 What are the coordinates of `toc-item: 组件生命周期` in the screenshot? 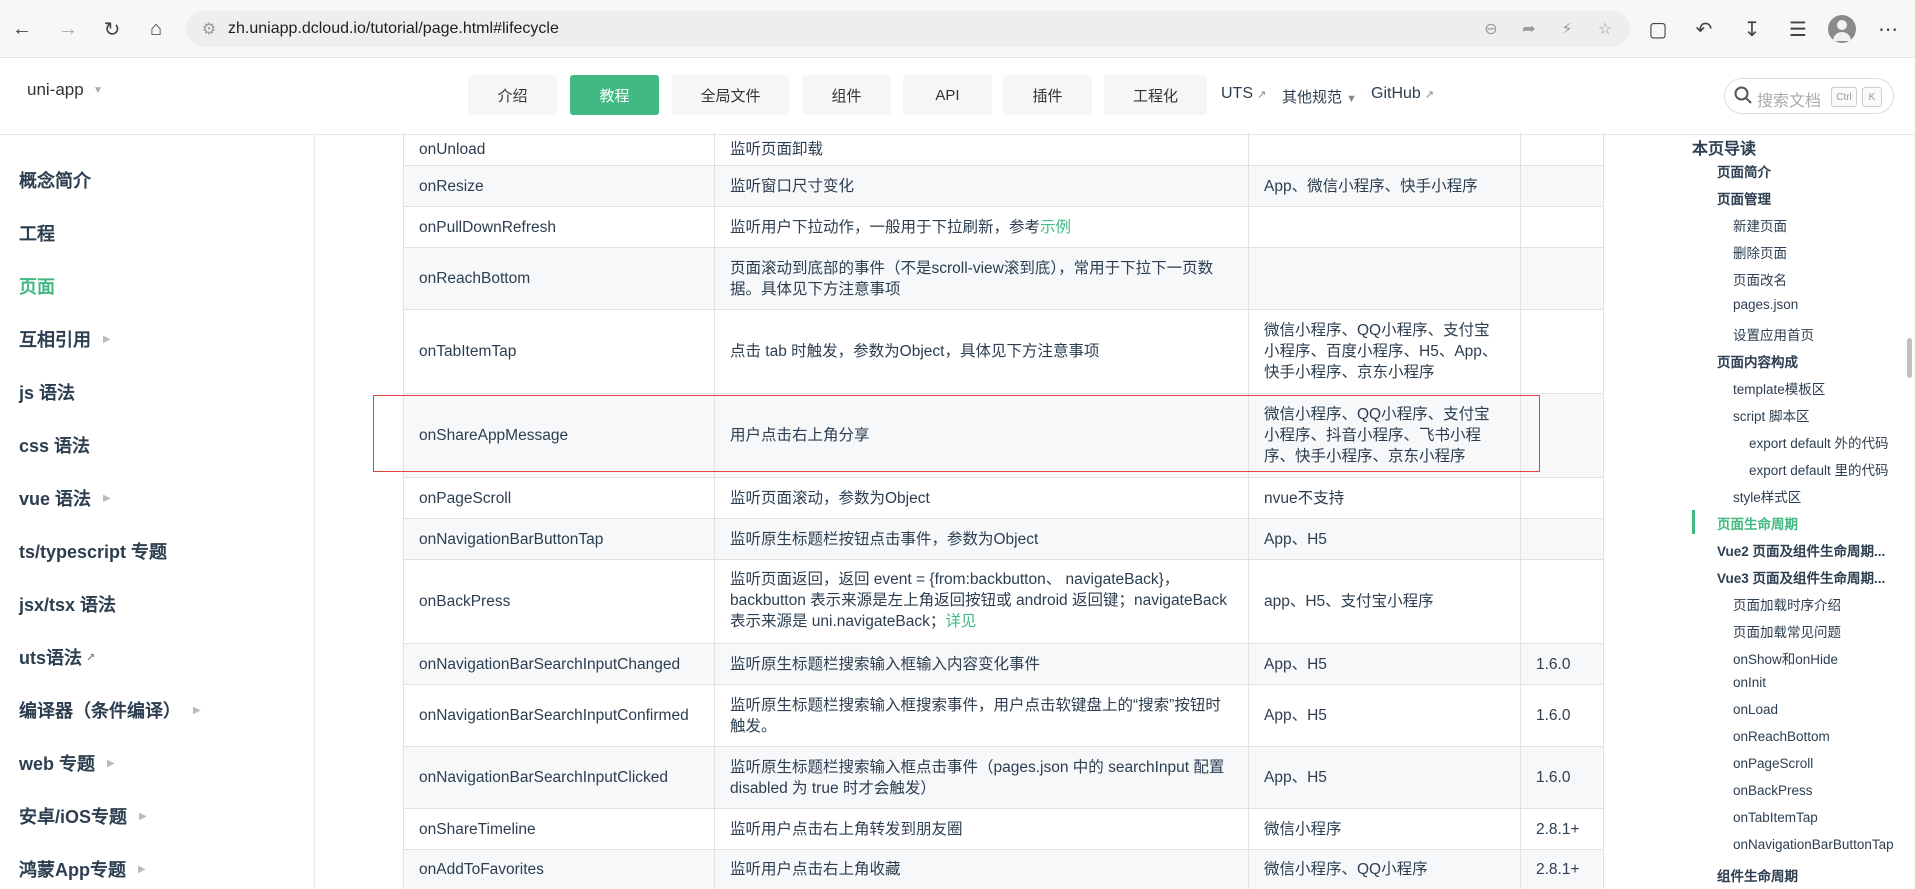 It's located at (1757, 875).